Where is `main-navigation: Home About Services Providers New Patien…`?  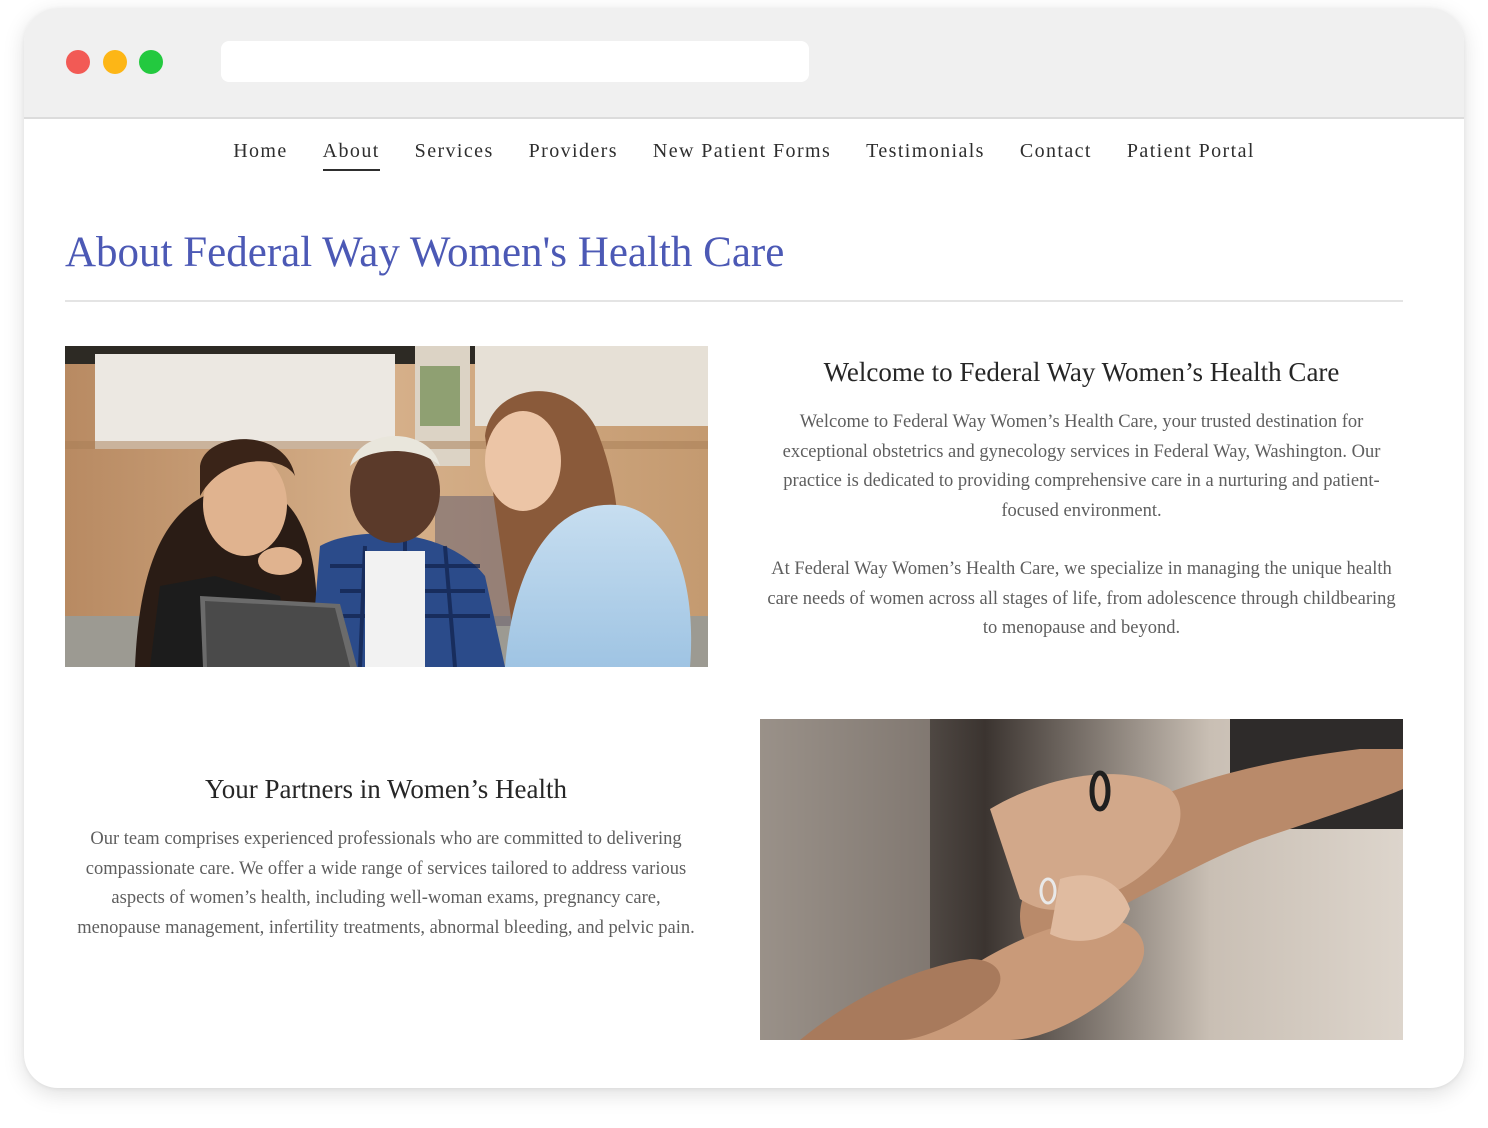 main-navigation: Home About Services Providers New Patien… is located at coordinates (744, 155).